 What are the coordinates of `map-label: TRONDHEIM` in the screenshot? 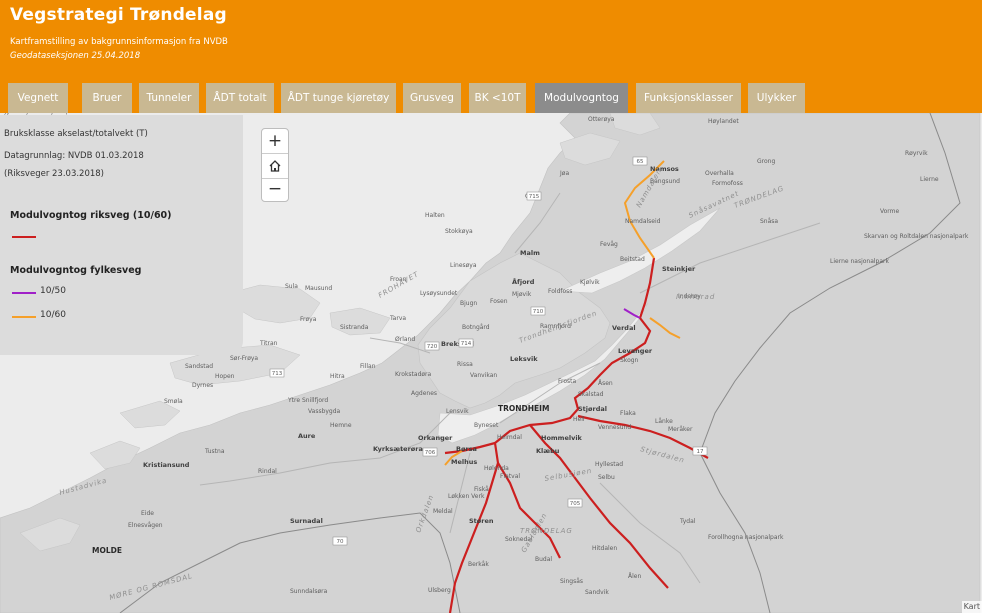 It's located at (523, 408).